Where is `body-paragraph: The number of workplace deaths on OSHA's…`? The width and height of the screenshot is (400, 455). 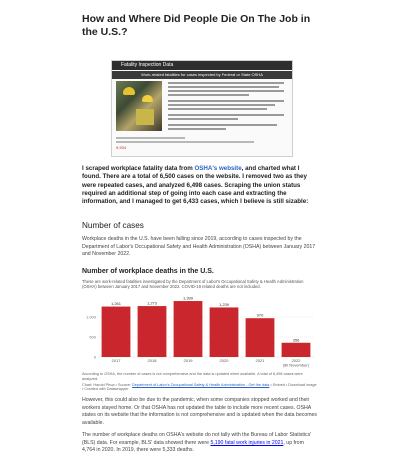 body-paragraph: The number of workplace deaths on OSHA's… is located at coordinates (200, 443).